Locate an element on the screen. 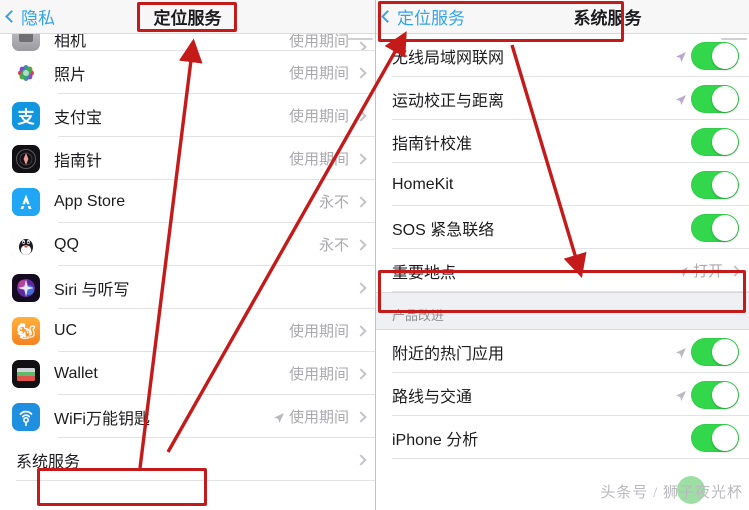 The width and height of the screenshot is (749, 510). system-service-toggle-row: 运动校正与距离 is located at coordinates (562, 98).